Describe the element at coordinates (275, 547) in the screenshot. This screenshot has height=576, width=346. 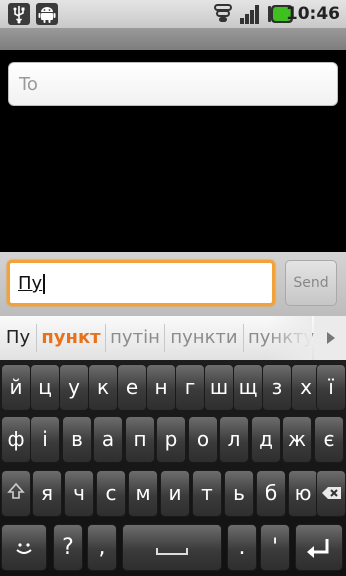
I see `apostrophe-key: '` at that location.